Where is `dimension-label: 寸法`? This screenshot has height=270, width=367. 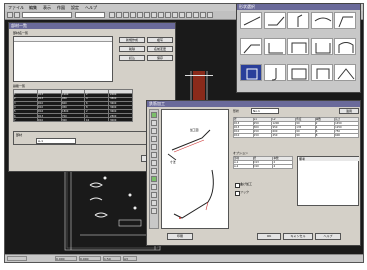
dimension-label: 寸法 is located at coordinates (173, 162).